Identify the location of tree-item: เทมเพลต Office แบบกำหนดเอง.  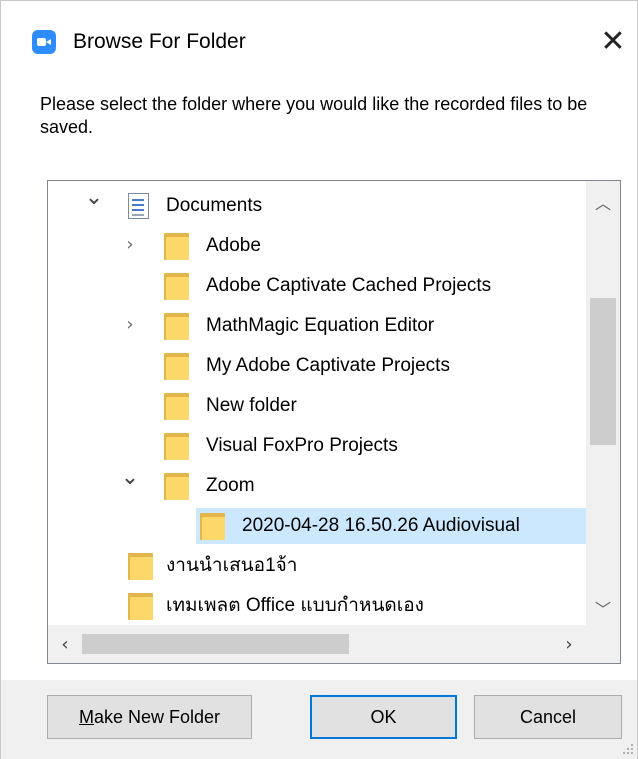
(316, 606).